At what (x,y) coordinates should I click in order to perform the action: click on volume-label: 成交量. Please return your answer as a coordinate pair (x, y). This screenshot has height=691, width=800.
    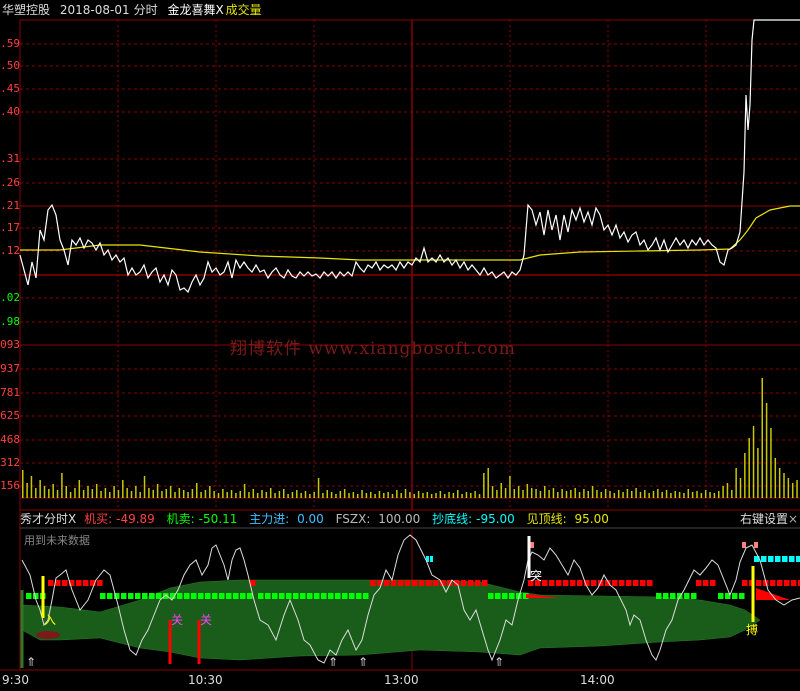
    Looking at the image, I should click on (244, 10).